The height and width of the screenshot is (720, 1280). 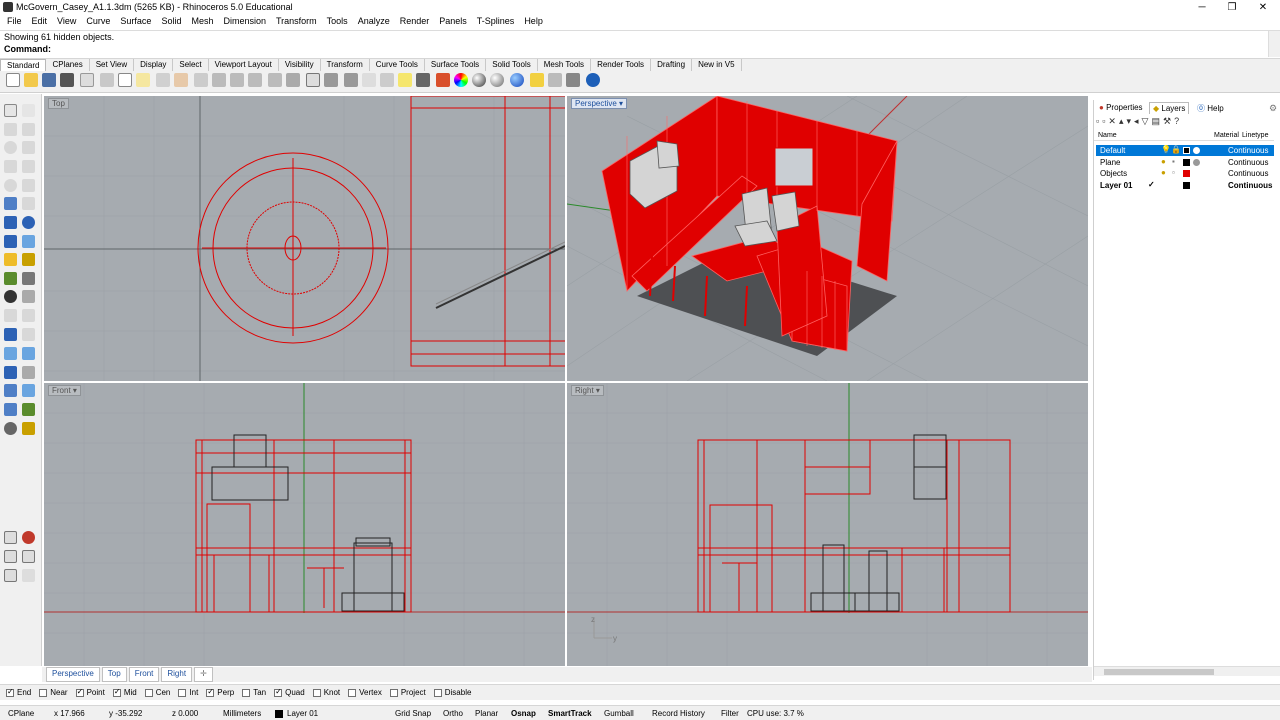 I want to click on rotate-icon, so click(x=10, y=315).